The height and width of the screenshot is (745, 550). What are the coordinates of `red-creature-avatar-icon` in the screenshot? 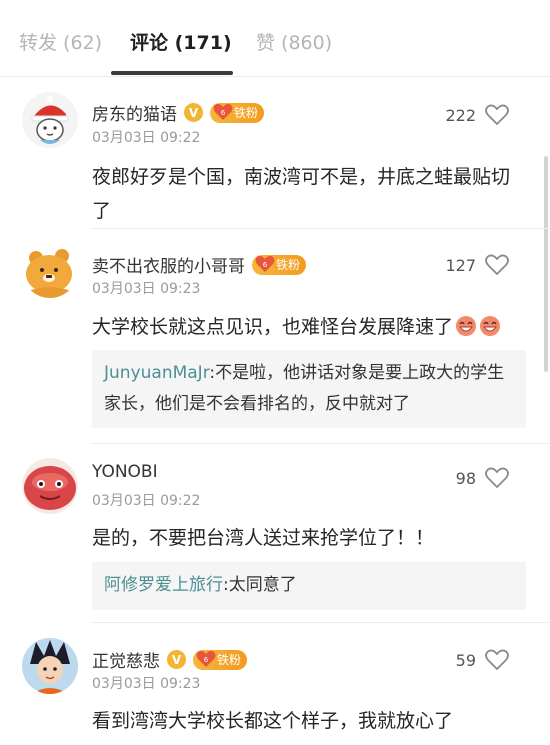 It's located at (50, 486).